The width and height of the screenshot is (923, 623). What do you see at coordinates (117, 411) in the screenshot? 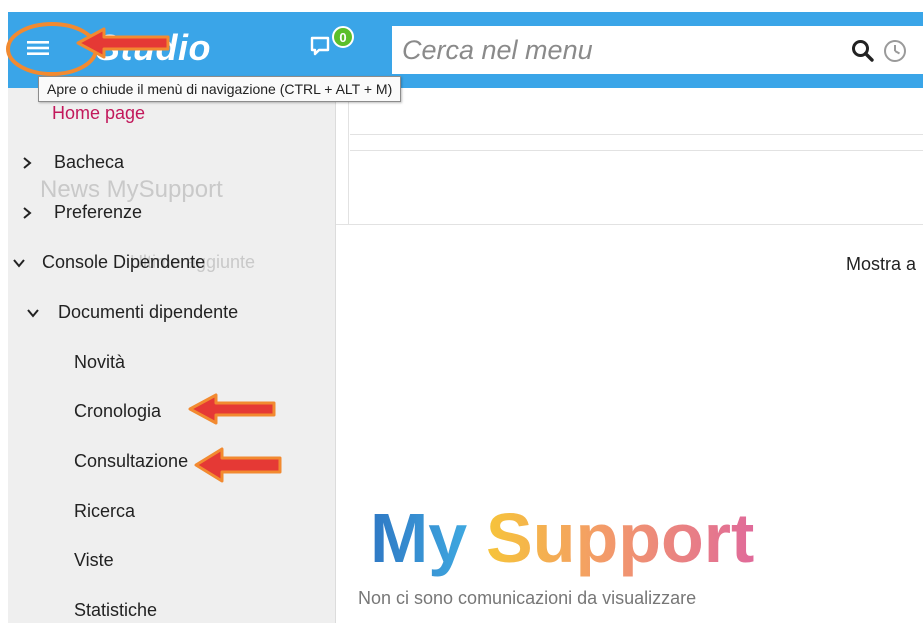
I see `sidebar-item-cronologia: Cronologia` at bounding box center [117, 411].